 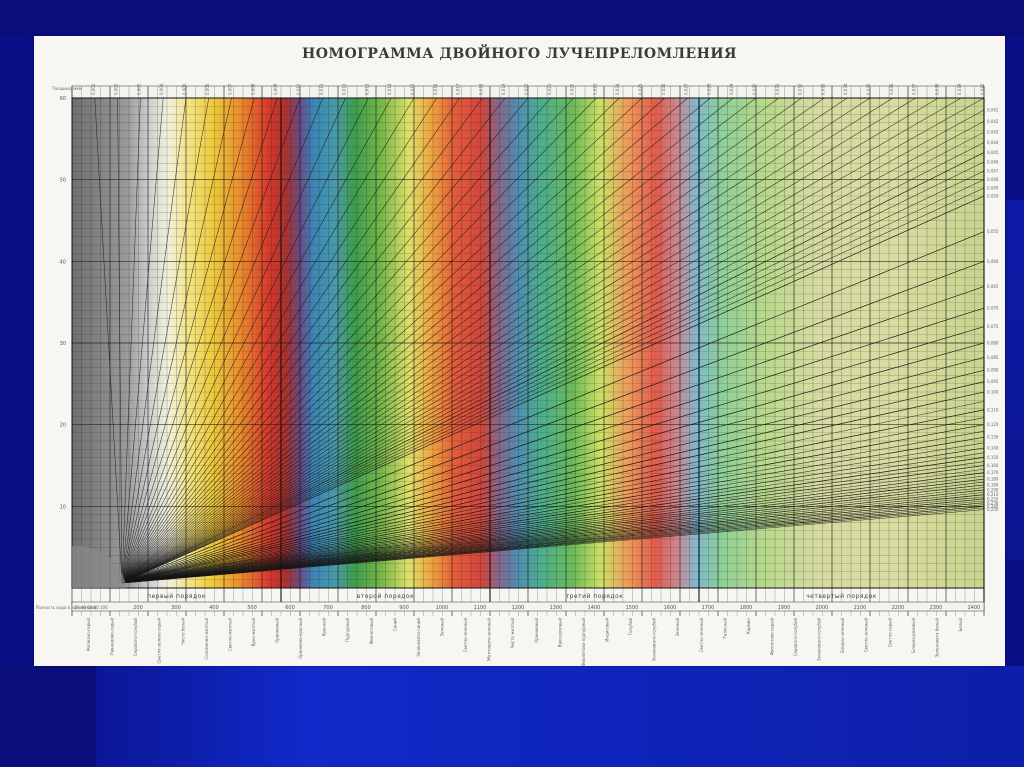 I want to click on top-biref-label: 0,034, so click(x=845, y=89).